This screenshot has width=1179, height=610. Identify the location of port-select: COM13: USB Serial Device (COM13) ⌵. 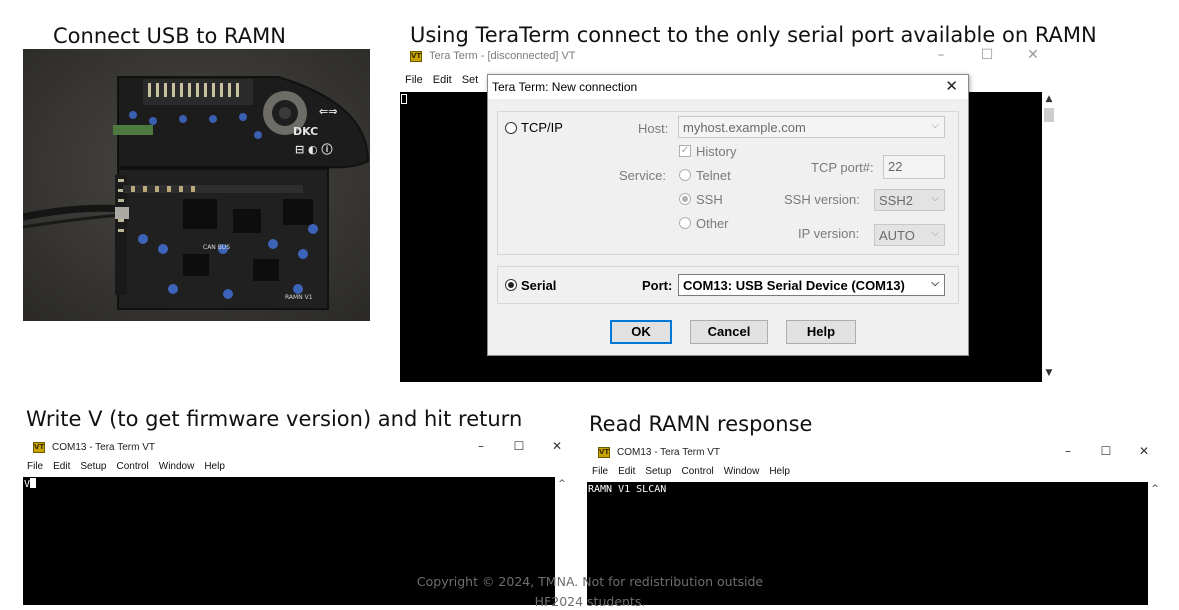
(811, 285).